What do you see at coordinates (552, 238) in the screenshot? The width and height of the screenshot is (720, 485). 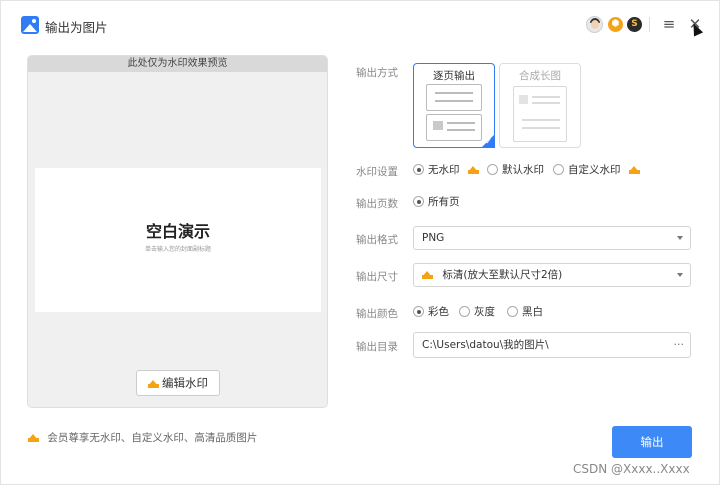 I see `format-select: PNG` at bounding box center [552, 238].